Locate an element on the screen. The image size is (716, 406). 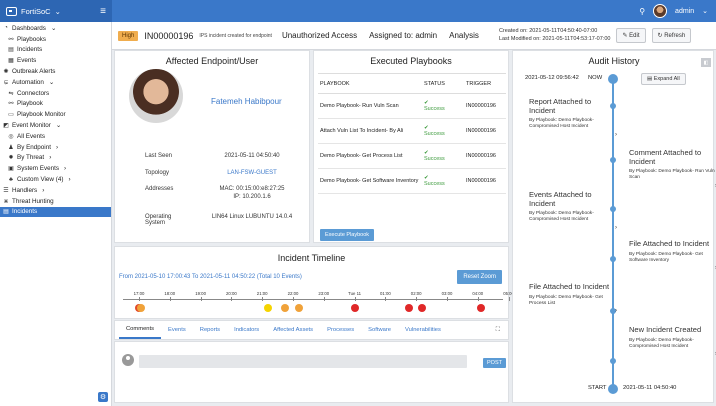
tab-reports: Reports is located at coordinates (210, 330).